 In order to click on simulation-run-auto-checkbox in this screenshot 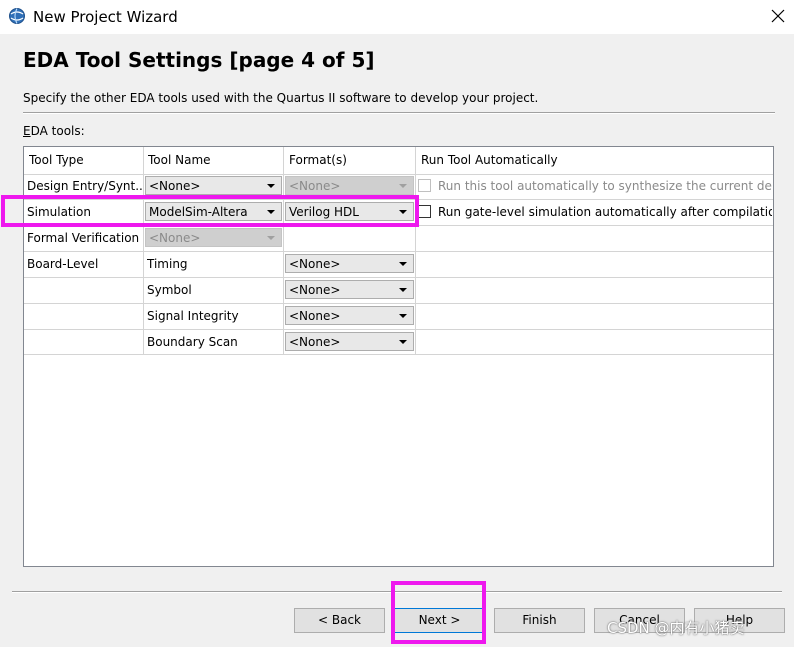, I will do `click(424, 211)`.